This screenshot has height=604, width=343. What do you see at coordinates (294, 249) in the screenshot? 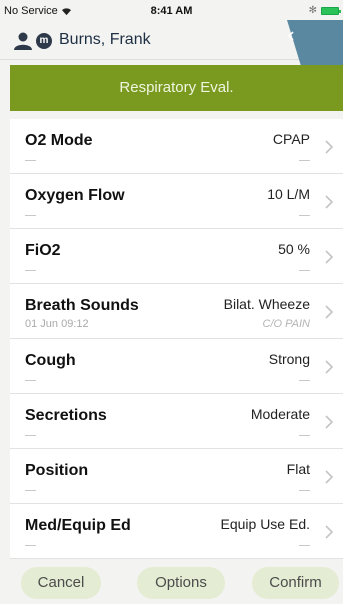
I see `row-value: 50 %` at bounding box center [294, 249].